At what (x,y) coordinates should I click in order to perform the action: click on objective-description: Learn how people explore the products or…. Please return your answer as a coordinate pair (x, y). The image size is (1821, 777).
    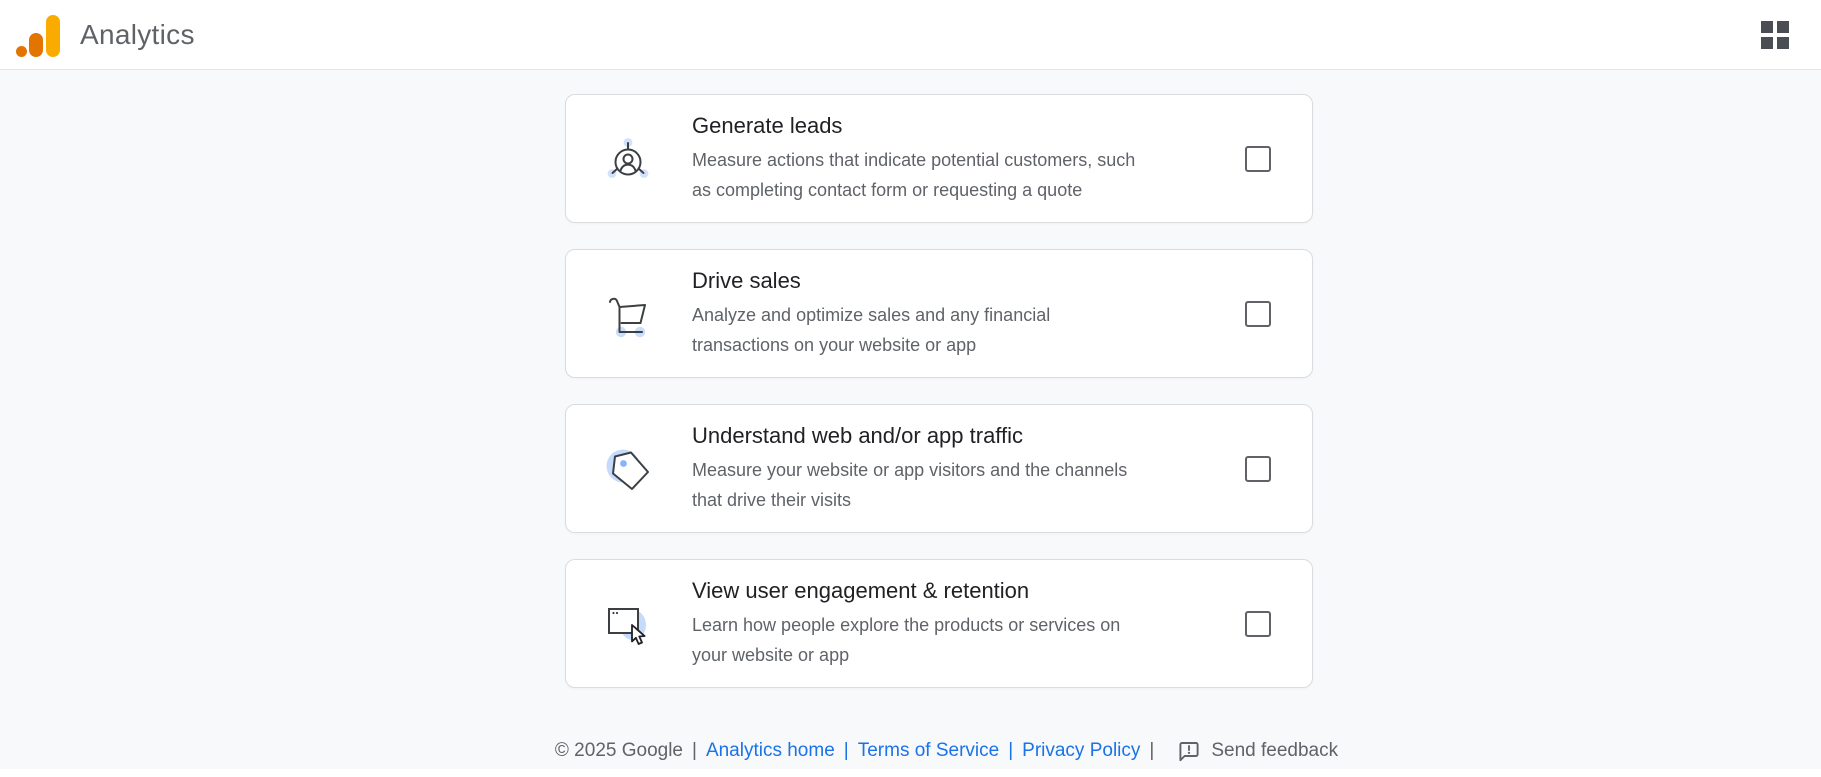
    Looking at the image, I should click on (906, 640).